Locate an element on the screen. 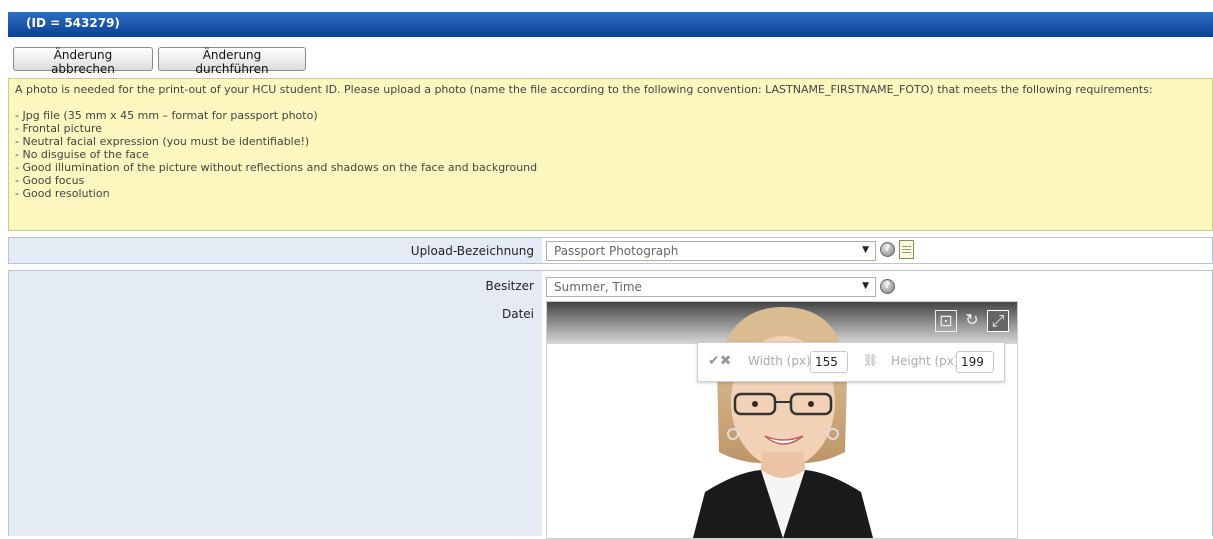  width-label: Width (px) is located at coordinates (779, 361).